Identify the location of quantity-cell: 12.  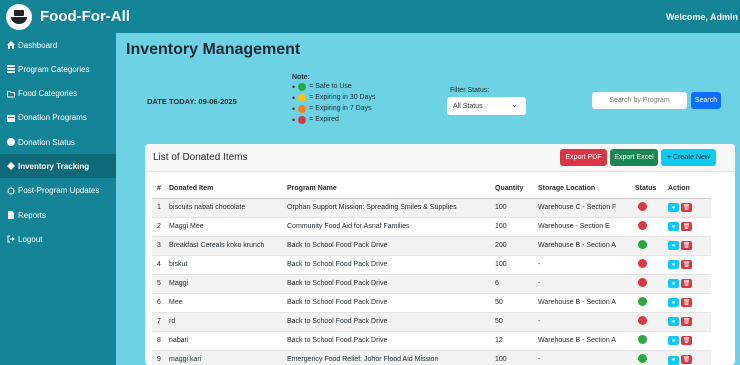
(513, 340).